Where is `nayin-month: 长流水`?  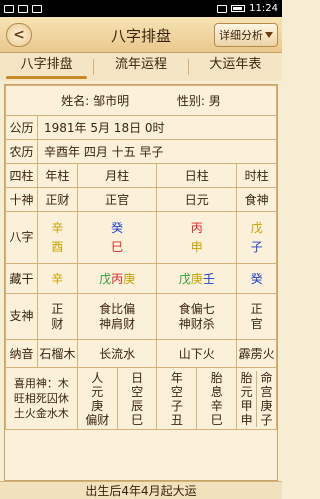
nayin-month: 长流水 is located at coordinates (117, 353).